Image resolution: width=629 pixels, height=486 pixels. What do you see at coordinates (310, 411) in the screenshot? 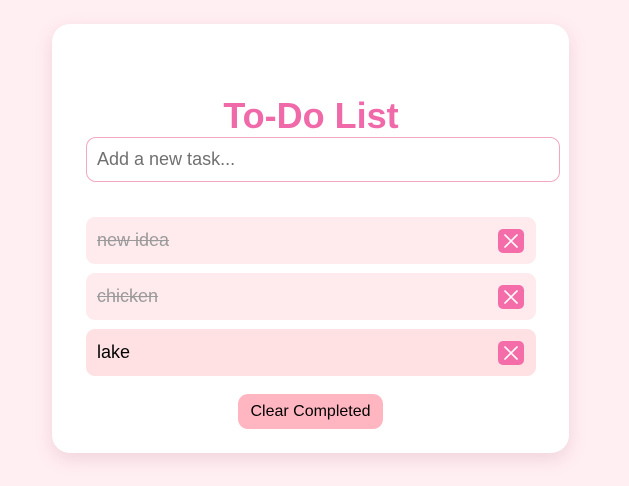
I see `clear-completed-button: Clear Completed` at bounding box center [310, 411].